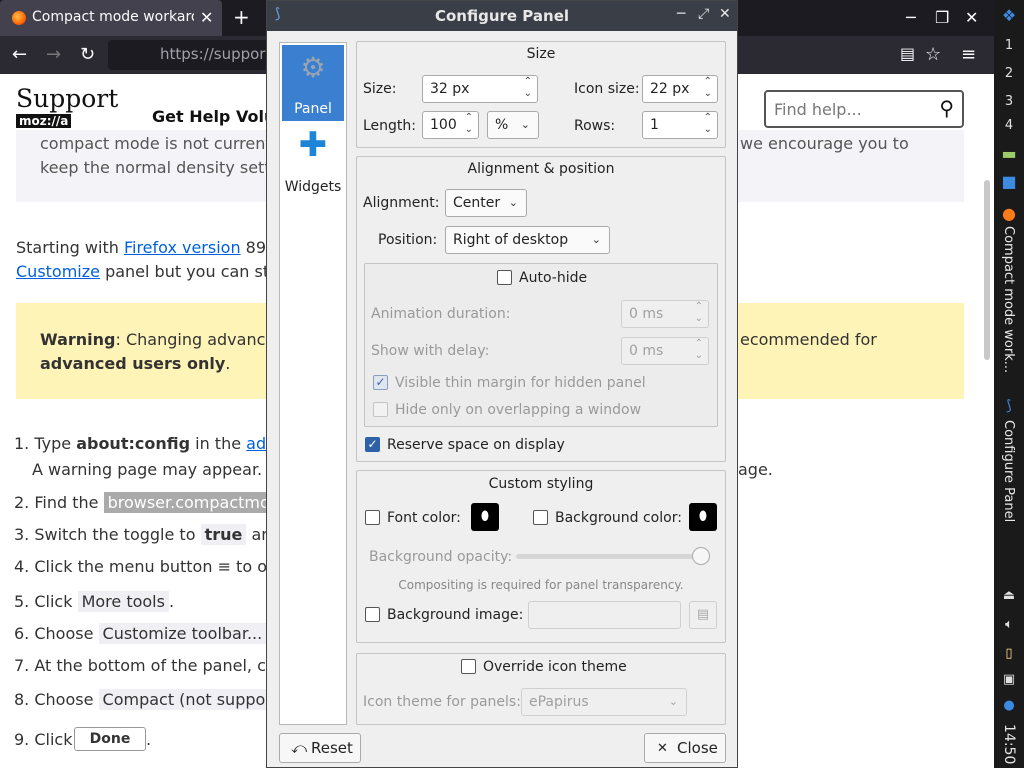 This screenshot has width=1024, height=768. What do you see at coordinates (313, 163) in the screenshot?
I see `sidebar-item-widgets: ✚ Widgets` at bounding box center [313, 163].